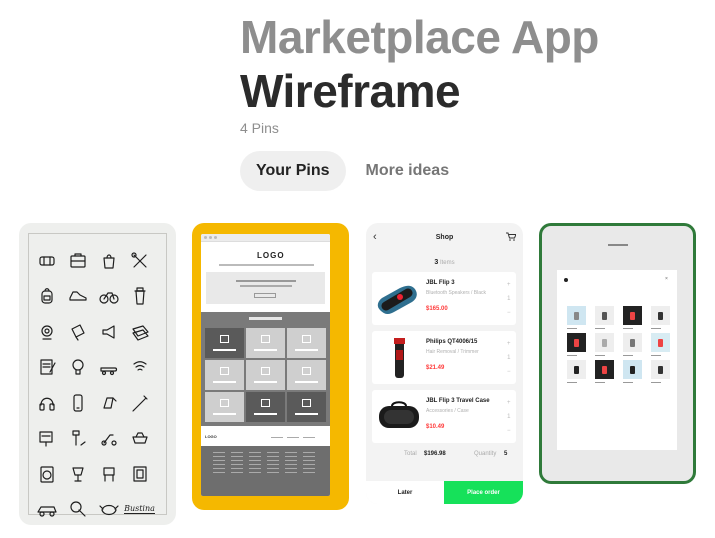 Image resolution: width=715 pixels, height=538 pixels. Describe the element at coordinates (506, 454) in the screenshot. I see `quantity-value: 5` at that location.